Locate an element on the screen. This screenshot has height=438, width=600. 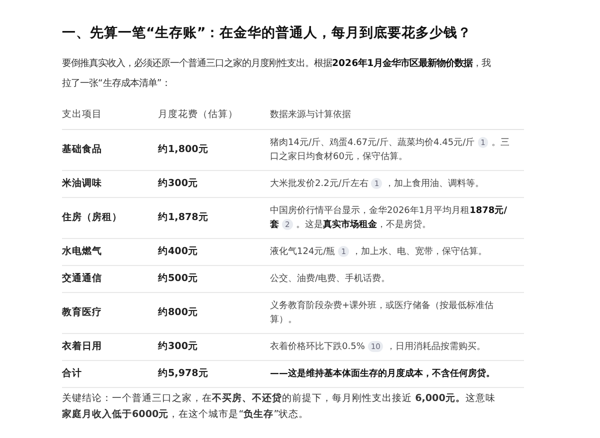
table-cell: 约400元 is located at coordinates (178, 251).